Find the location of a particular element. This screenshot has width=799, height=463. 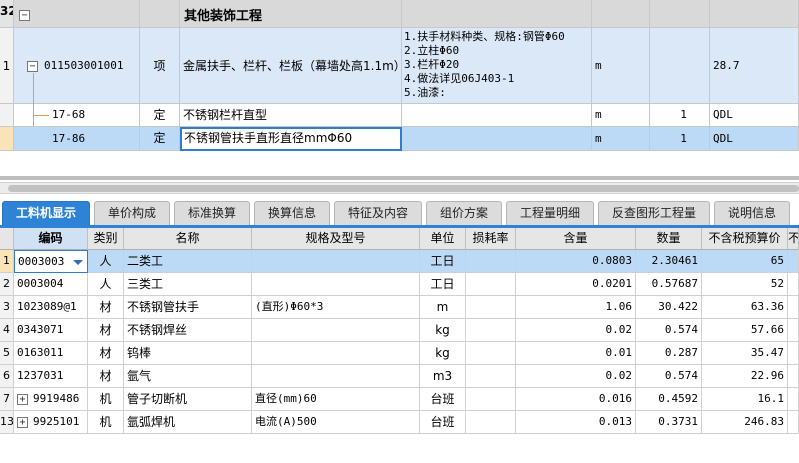

header-category: 类别 is located at coordinates (106, 239).